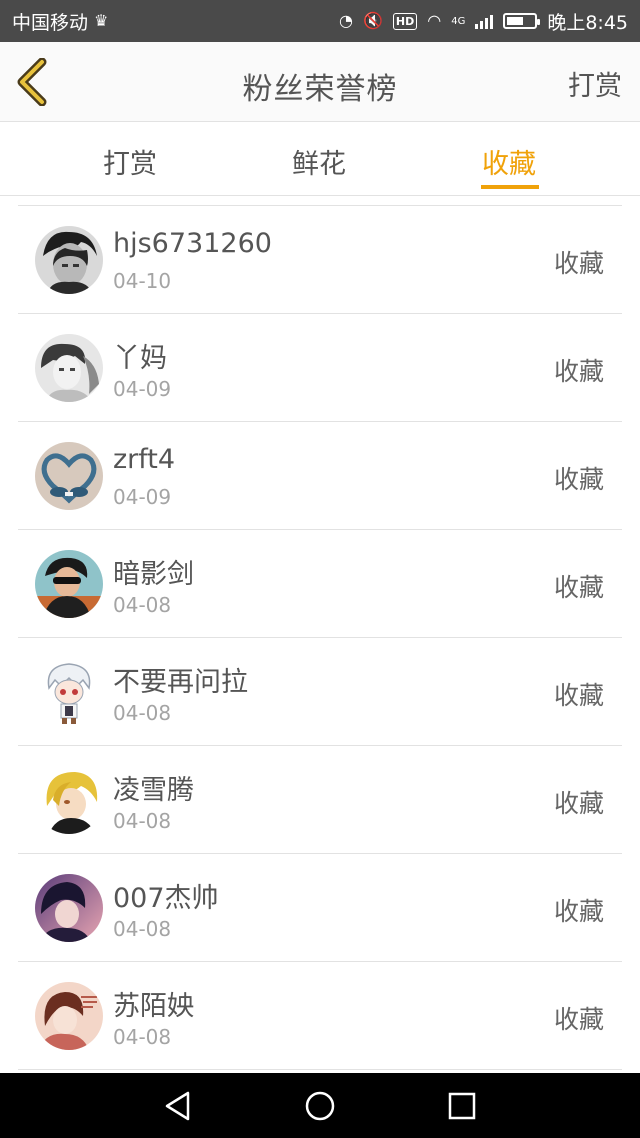 Image resolution: width=640 pixels, height=1138 pixels. Describe the element at coordinates (320, 584) in the screenshot. I see `list-item: 暗影剑 04-08 收藏` at that location.